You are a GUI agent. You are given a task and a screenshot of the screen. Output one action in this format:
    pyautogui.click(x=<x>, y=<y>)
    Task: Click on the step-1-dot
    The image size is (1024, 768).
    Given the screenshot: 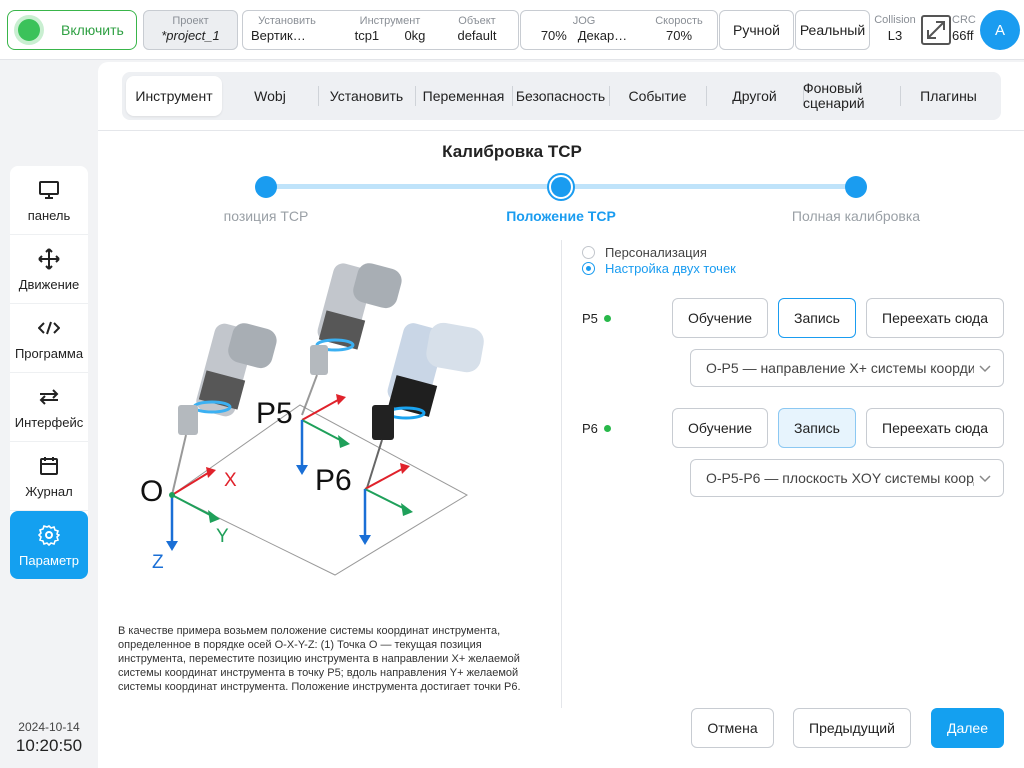 What is the action you would take?
    pyautogui.click(x=266, y=187)
    